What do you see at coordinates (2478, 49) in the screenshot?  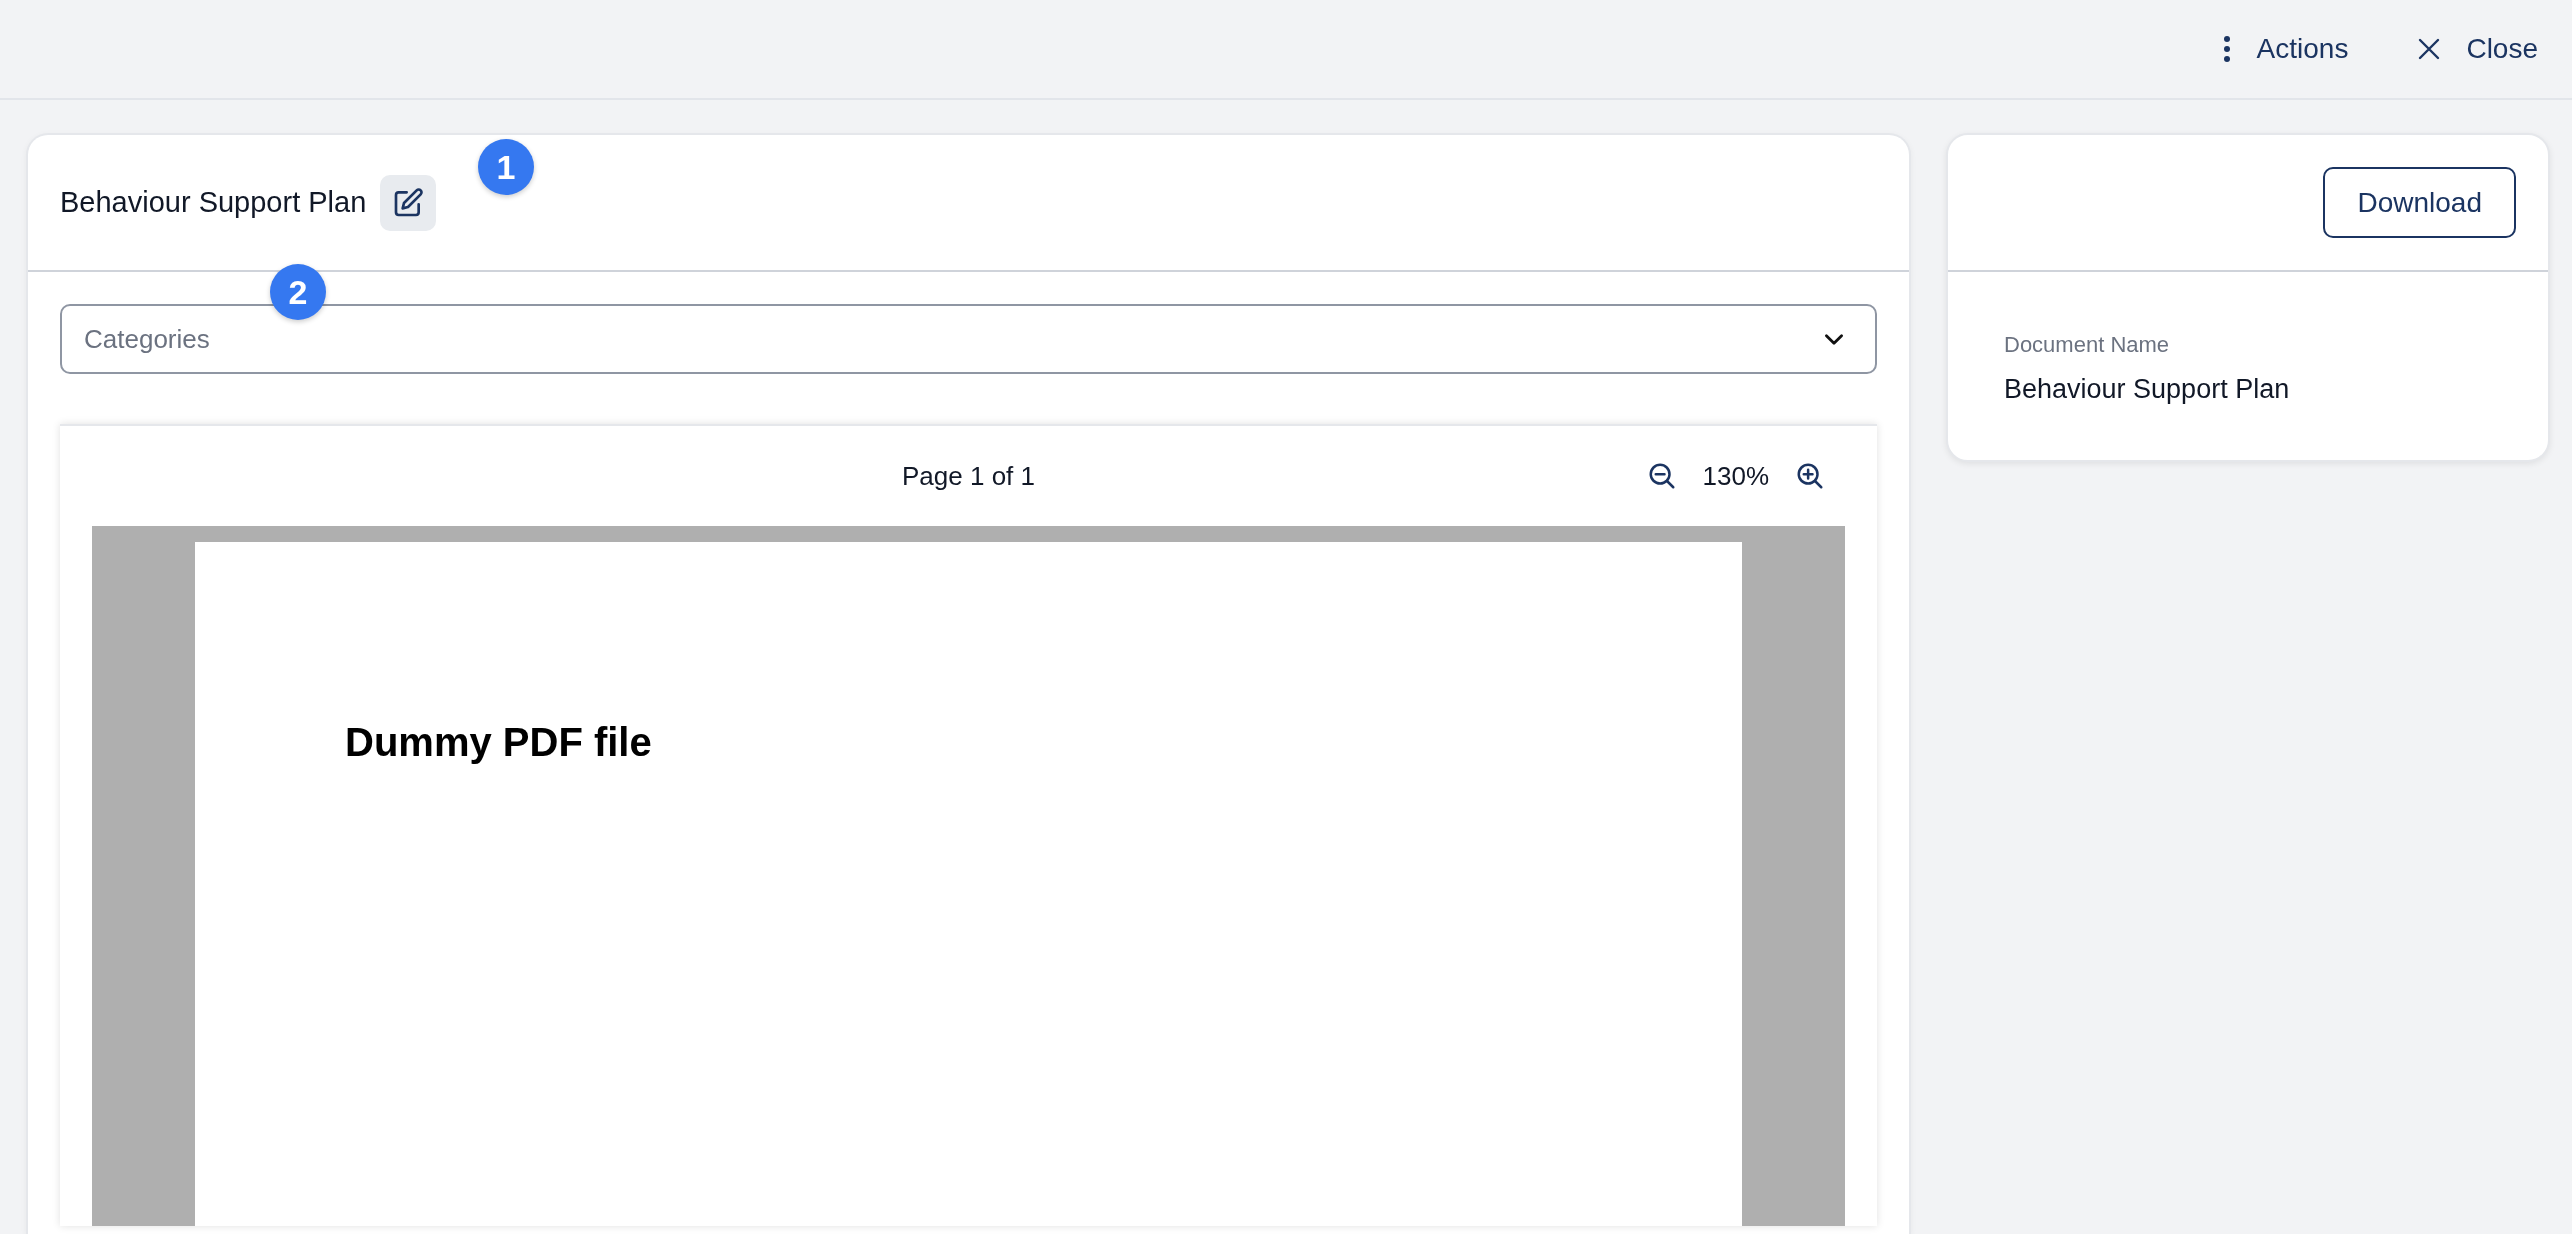 I see `close-button: Close` at bounding box center [2478, 49].